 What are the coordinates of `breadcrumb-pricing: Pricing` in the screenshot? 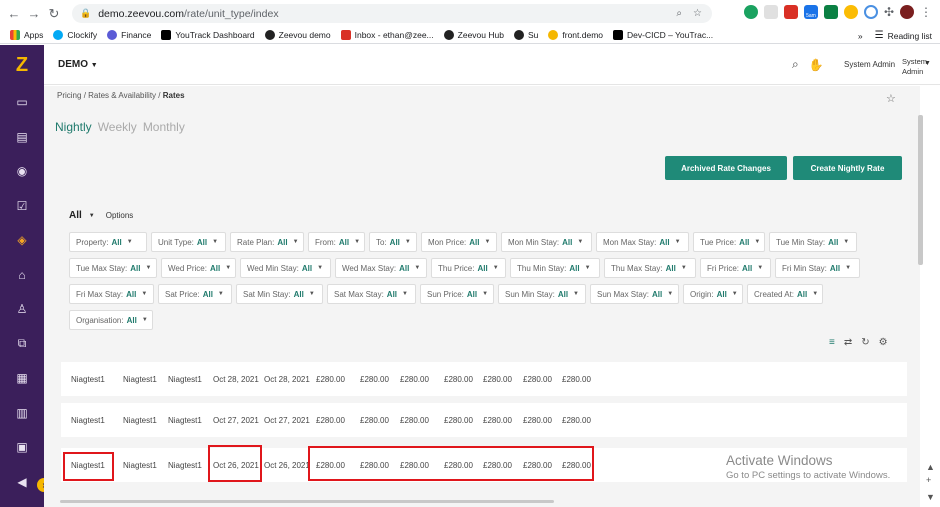 It's located at (69, 95).